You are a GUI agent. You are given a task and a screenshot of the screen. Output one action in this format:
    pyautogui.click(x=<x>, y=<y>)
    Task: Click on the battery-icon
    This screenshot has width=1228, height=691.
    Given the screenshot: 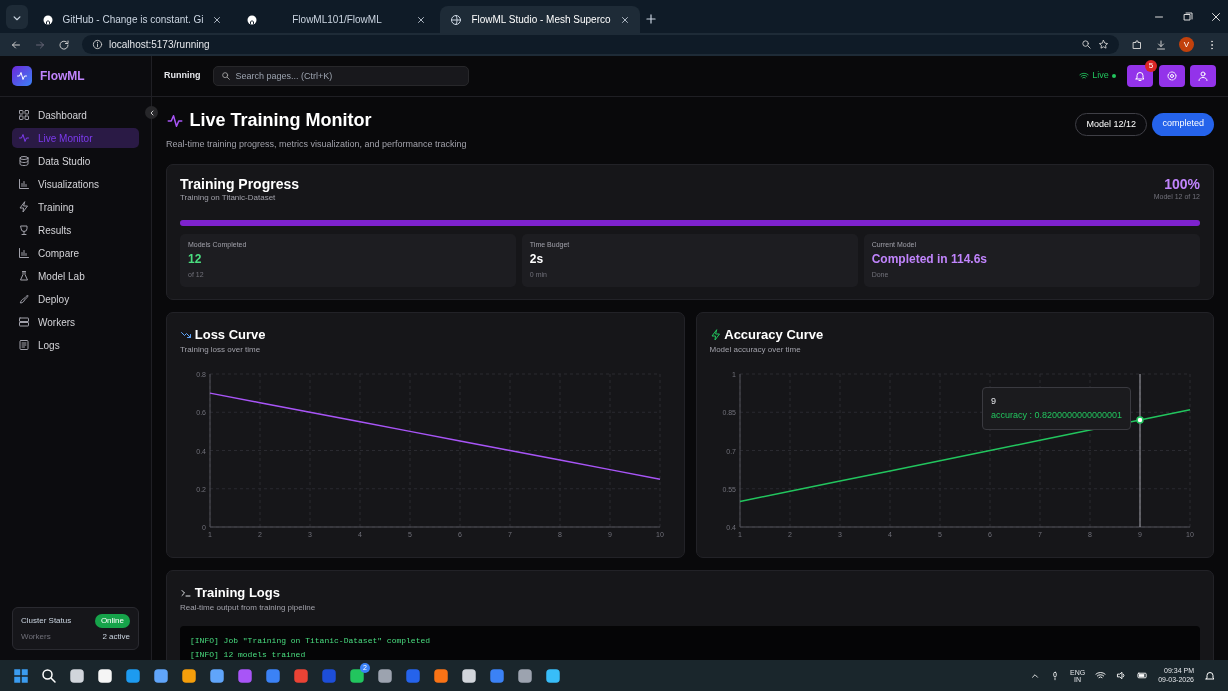 What is the action you would take?
    pyautogui.click(x=1143, y=675)
    